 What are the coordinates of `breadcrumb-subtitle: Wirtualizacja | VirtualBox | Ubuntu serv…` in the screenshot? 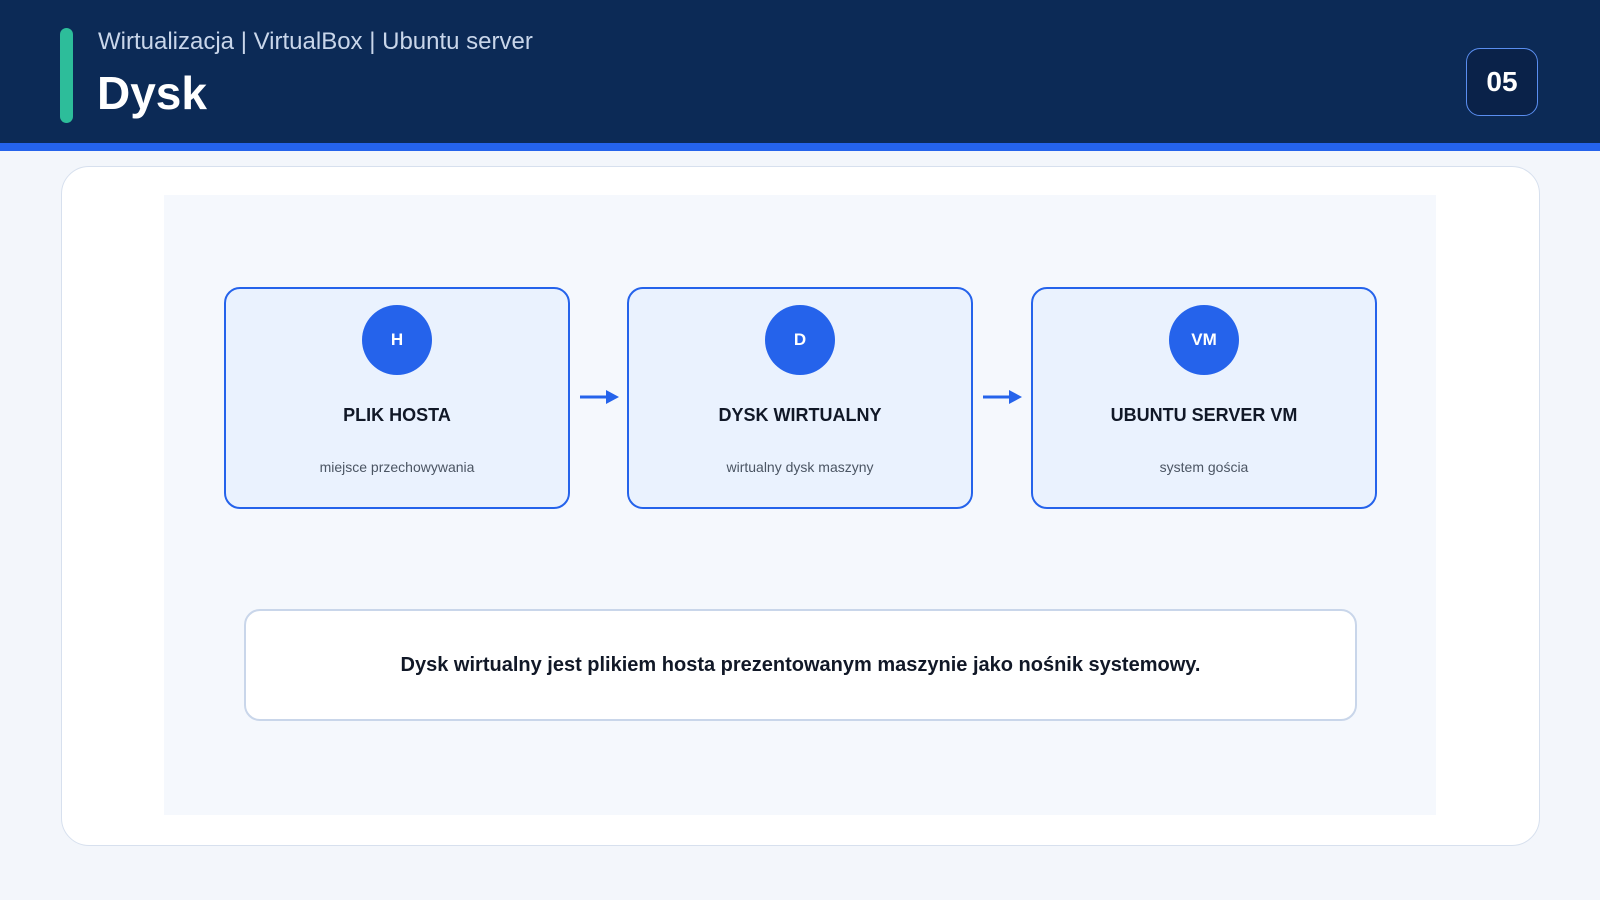 It's located at (315, 41).